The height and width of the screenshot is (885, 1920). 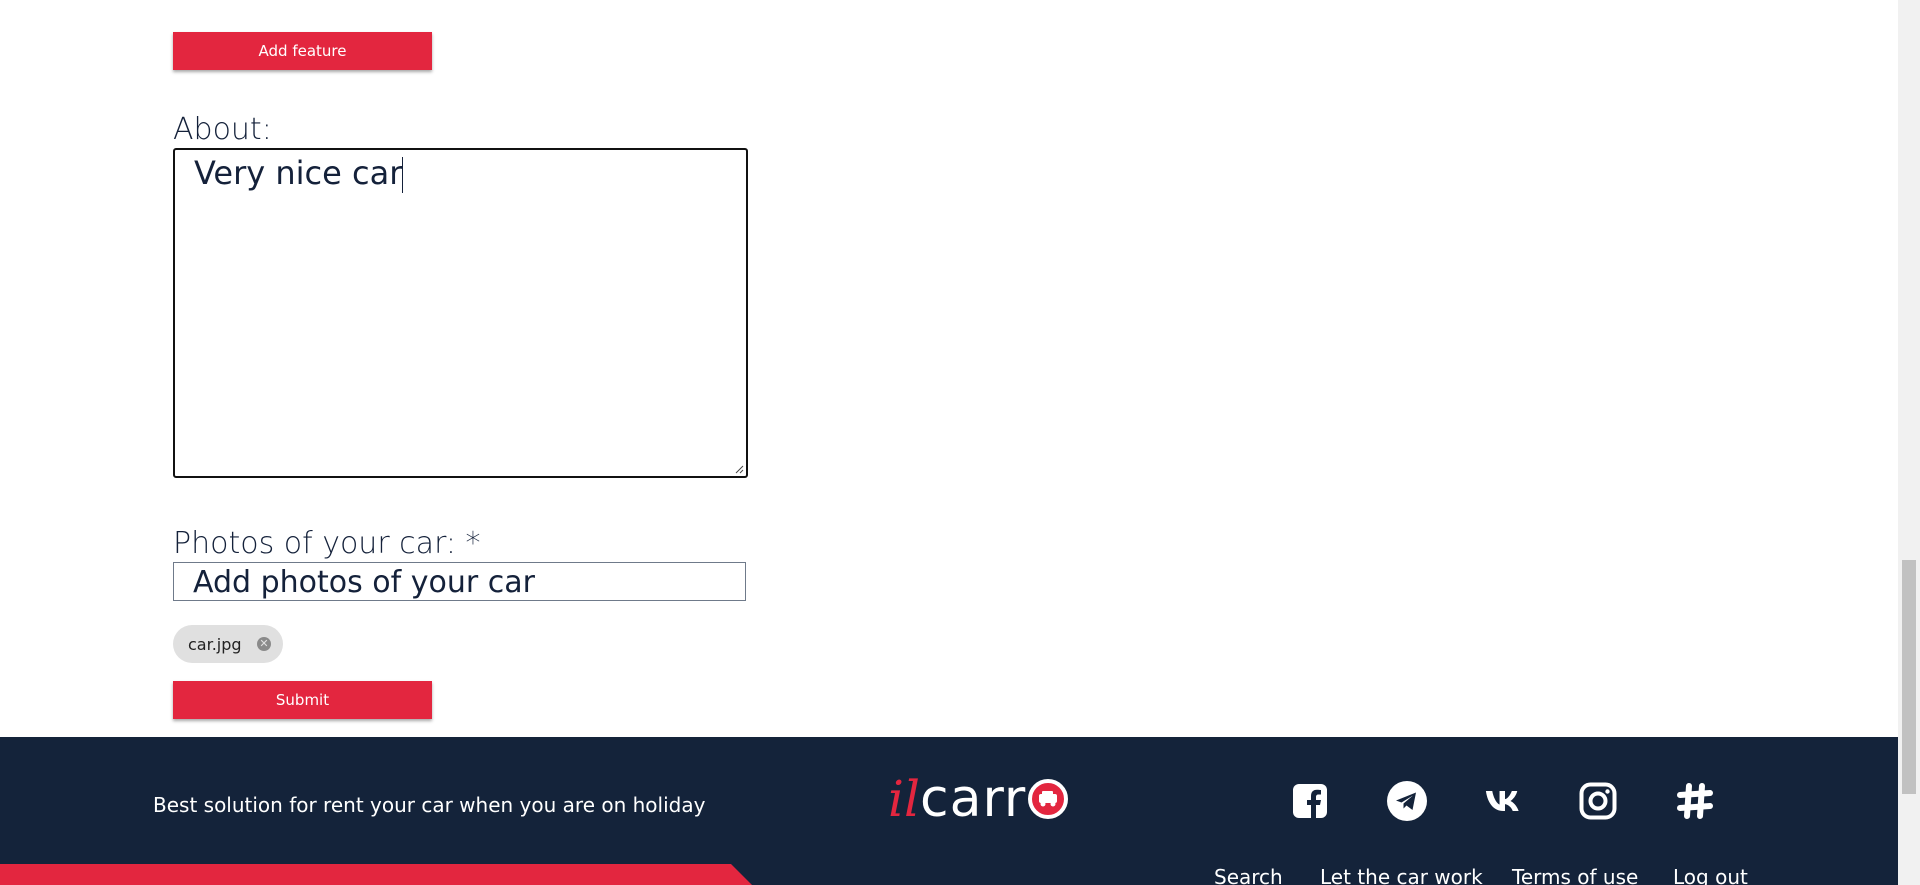 What do you see at coordinates (973, 799) in the screenshot?
I see `logo-main: carr` at bounding box center [973, 799].